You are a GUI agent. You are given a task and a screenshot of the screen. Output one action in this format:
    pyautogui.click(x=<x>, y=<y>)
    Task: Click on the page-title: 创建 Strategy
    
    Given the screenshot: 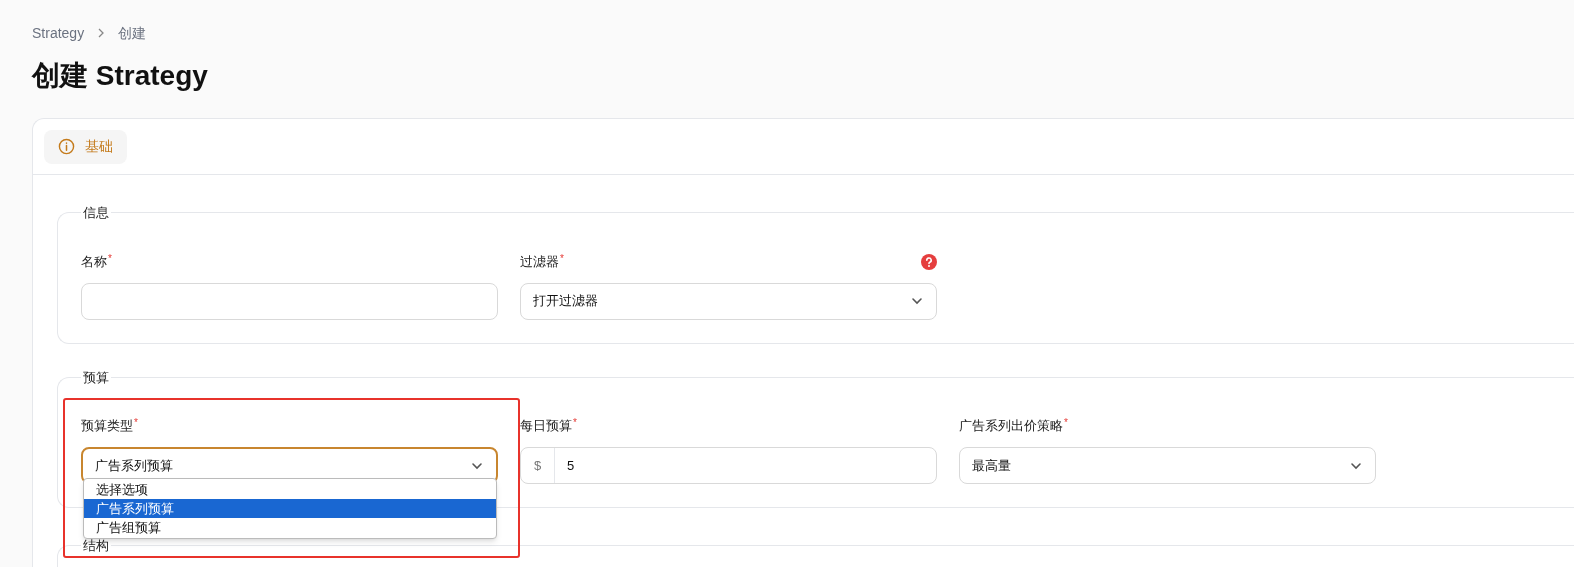 What is the action you would take?
    pyautogui.click(x=120, y=76)
    